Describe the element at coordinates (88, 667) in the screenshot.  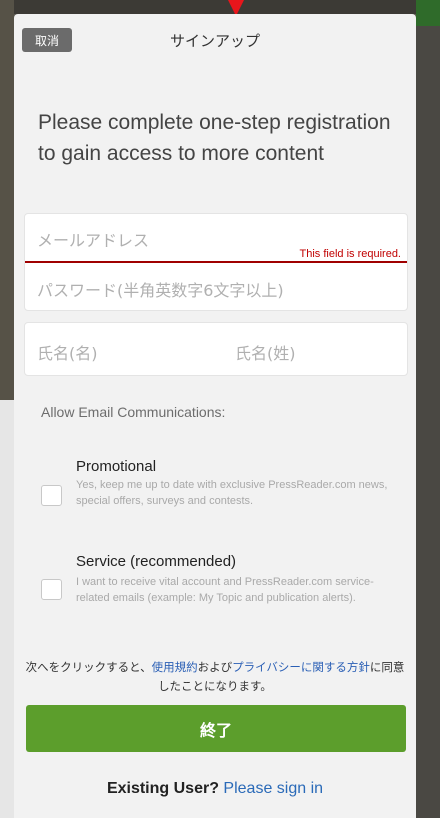
I see `terms-prefix: 次へをクリックすると、` at that location.